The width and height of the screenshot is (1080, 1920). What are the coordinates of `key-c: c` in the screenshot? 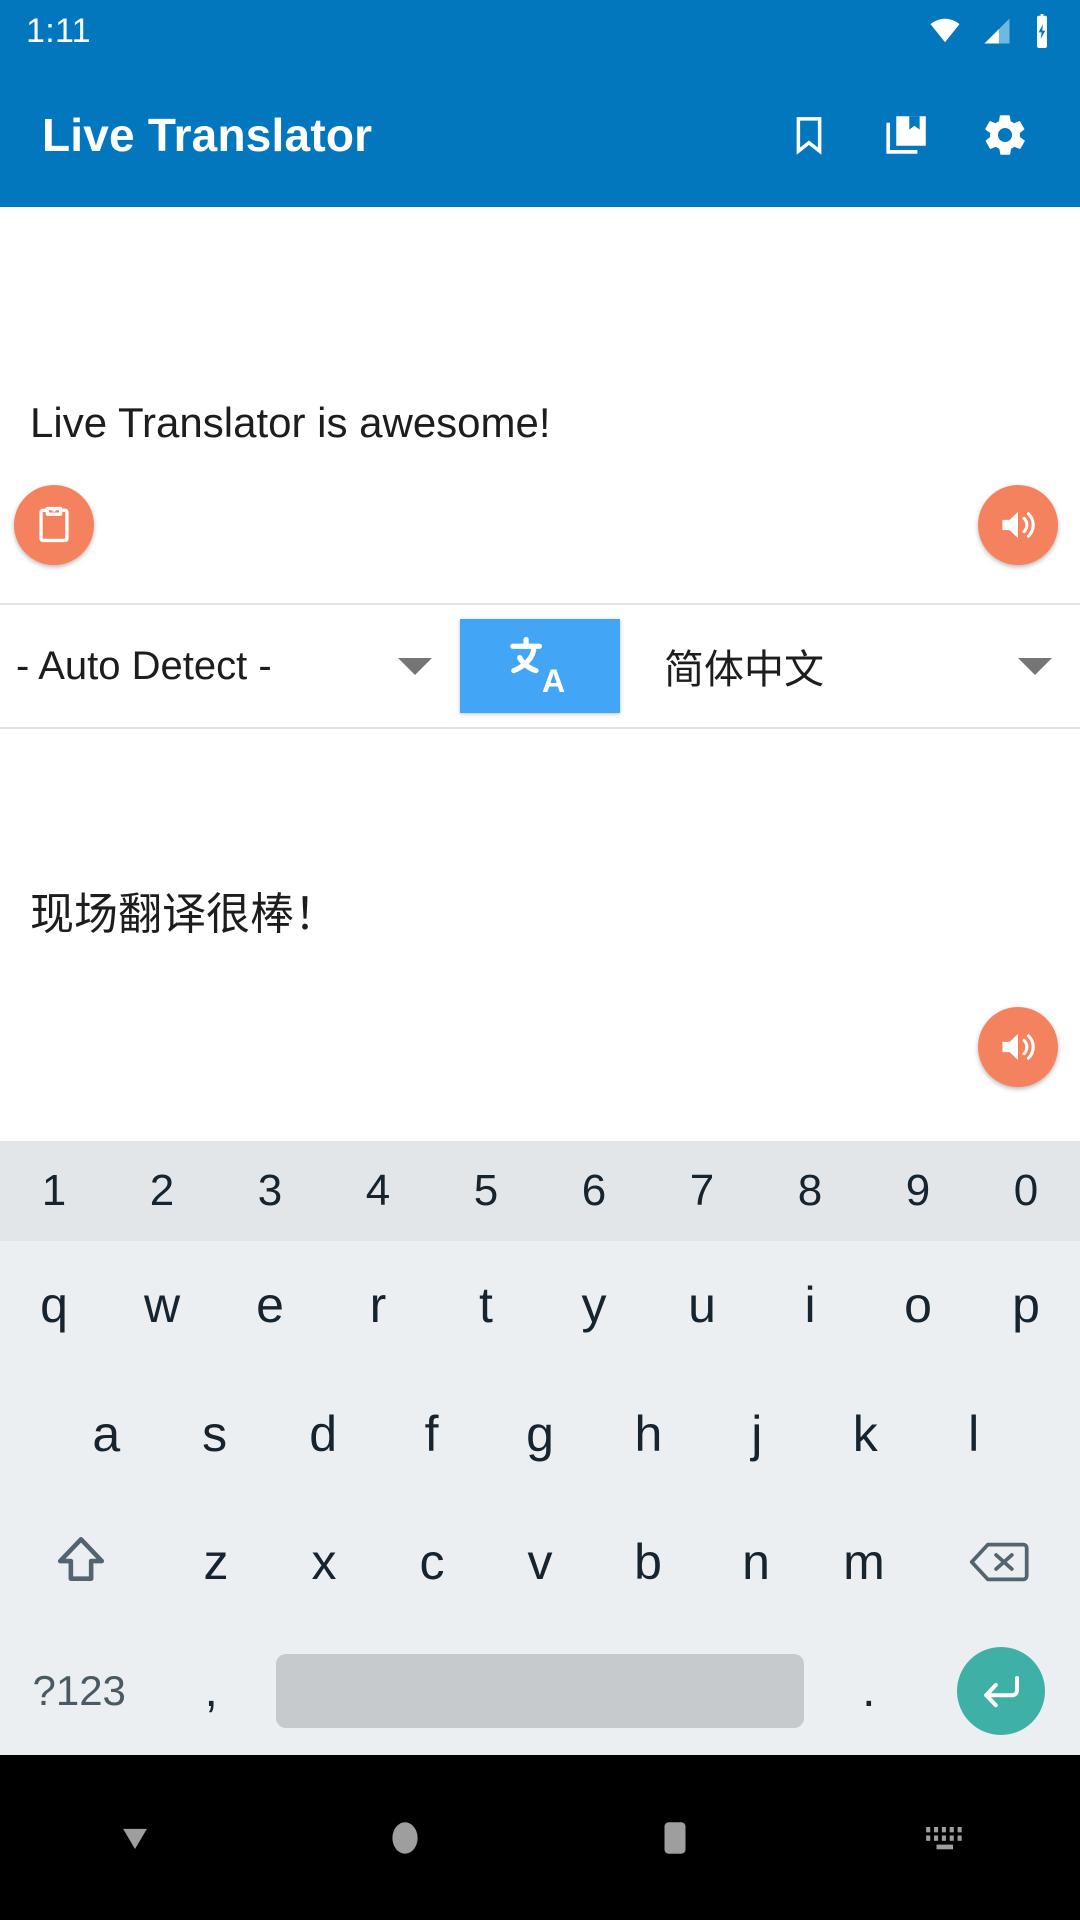 It's located at (432, 1562).